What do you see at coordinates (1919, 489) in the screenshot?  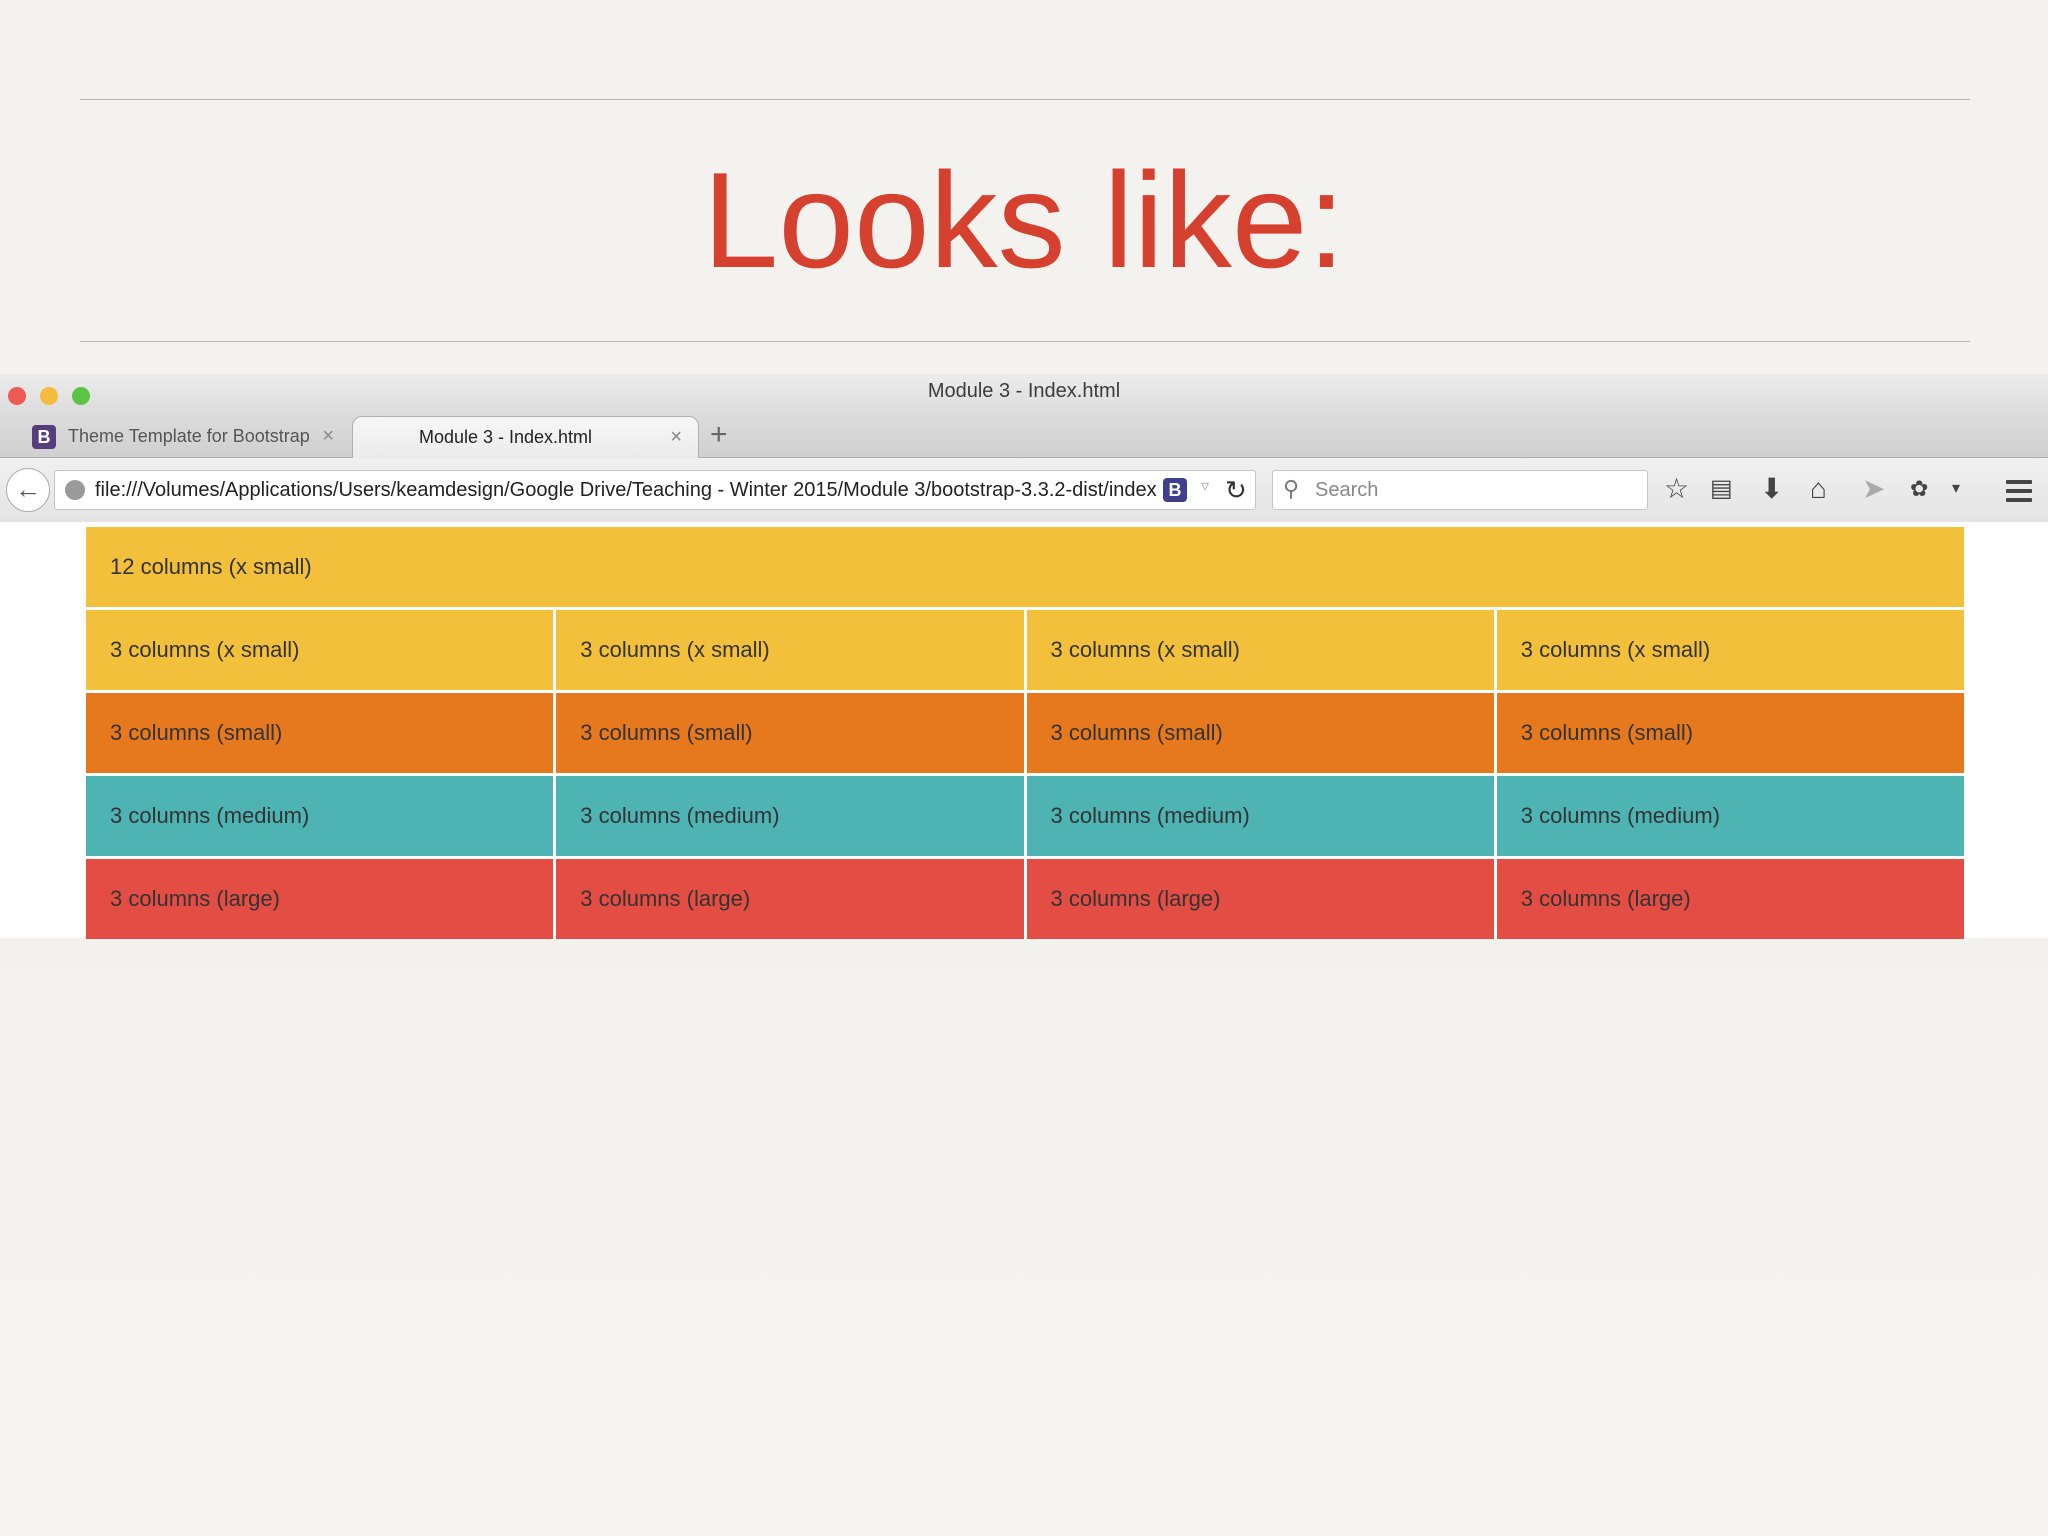 I see `extension-icon: ✿` at bounding box center [1919, 489].